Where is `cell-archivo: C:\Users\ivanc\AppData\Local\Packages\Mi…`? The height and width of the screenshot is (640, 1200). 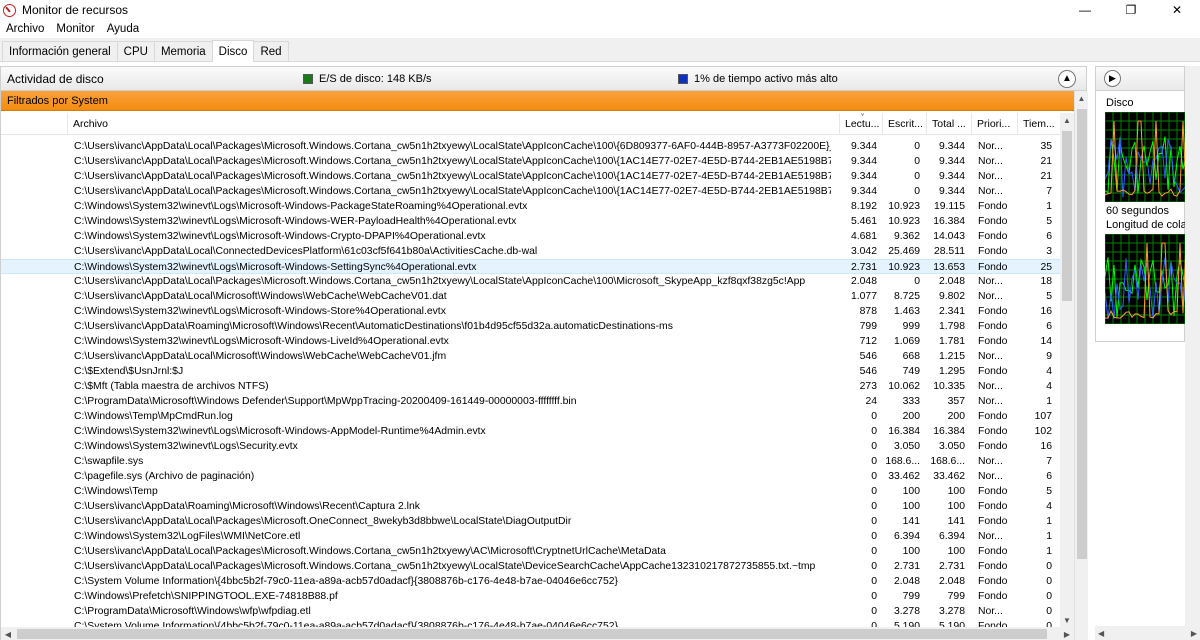 cell-archivo: C:\Users\ivanc\AppData\Local\Packages\Mi… is located at coordinates (452, 176).